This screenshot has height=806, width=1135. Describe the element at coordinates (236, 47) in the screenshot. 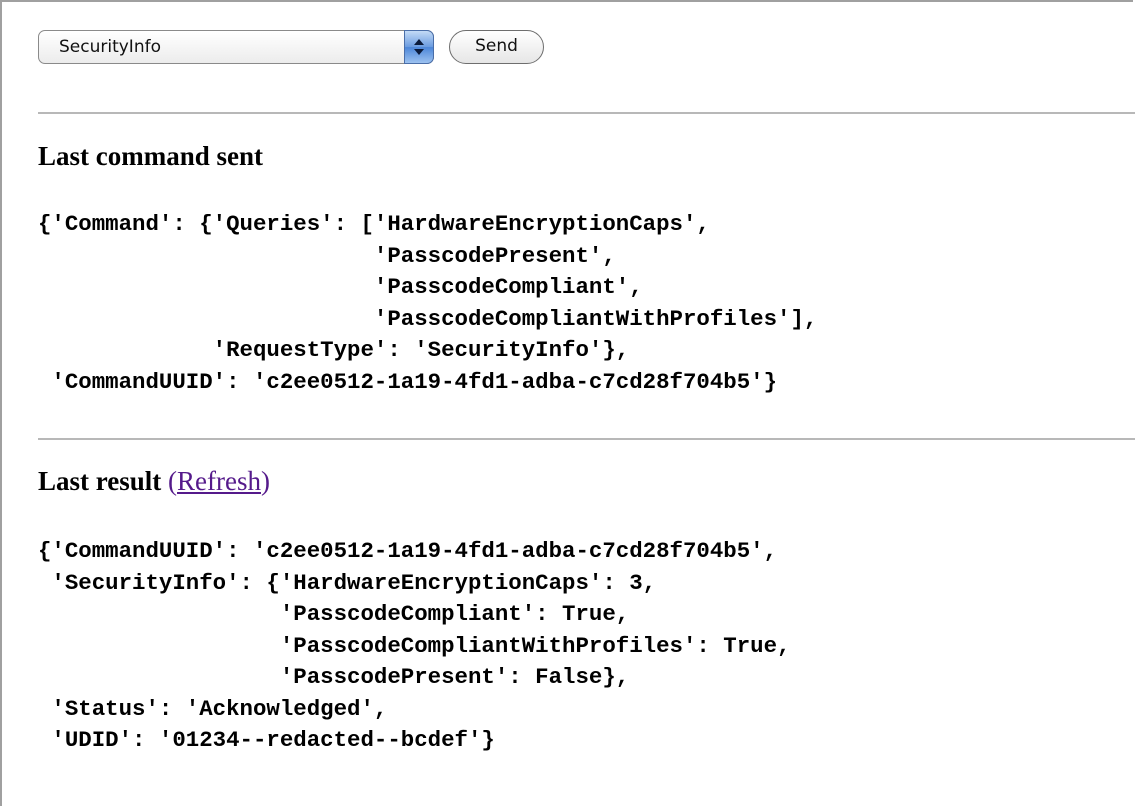

I see `command-select: SecurityInfo` at that location.